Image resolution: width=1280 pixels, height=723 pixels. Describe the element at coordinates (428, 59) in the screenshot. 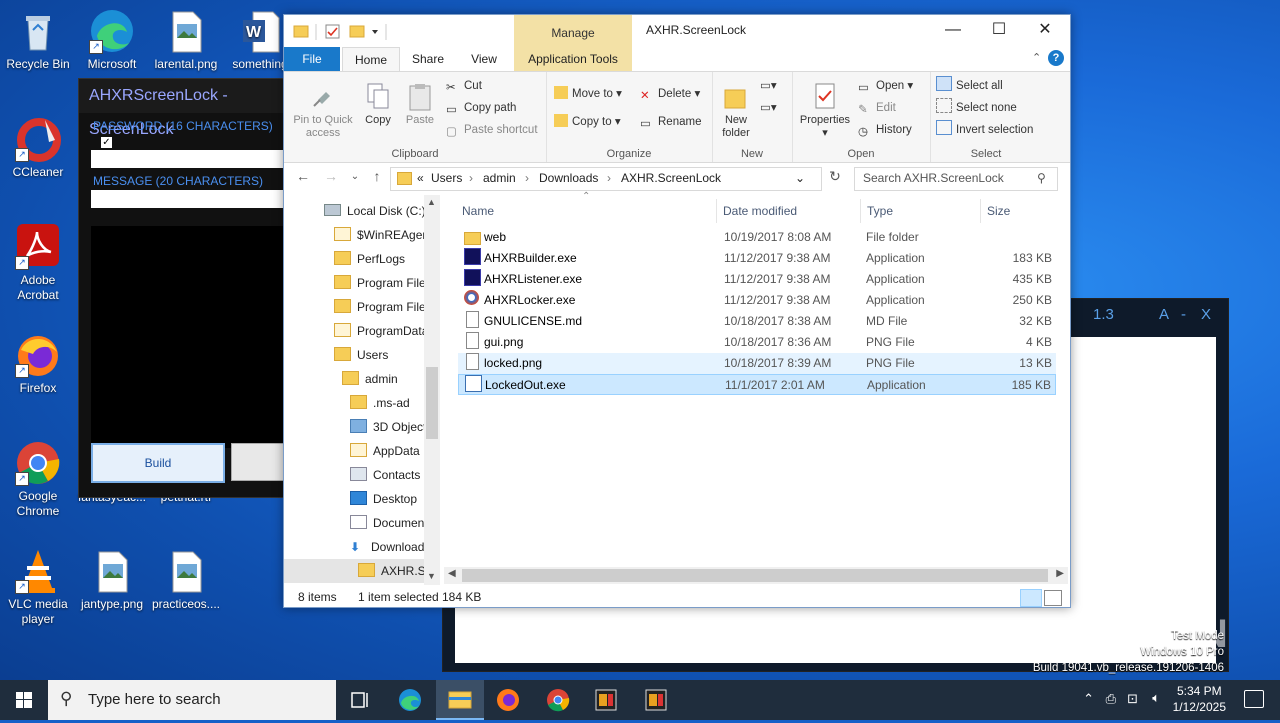

I see `tab-share: Share` at that location.